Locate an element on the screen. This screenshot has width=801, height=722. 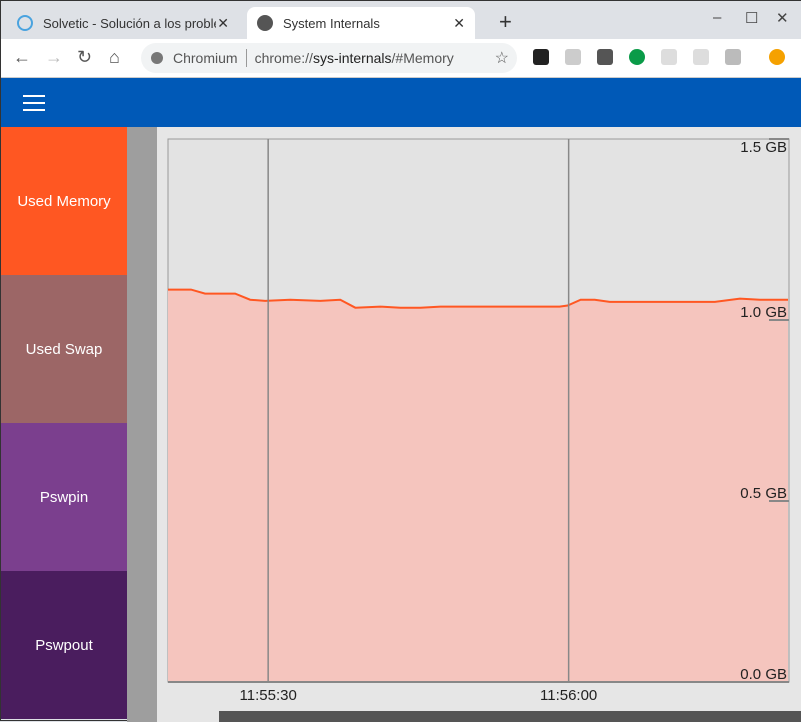
maximize-button: ☐ is located at coordinates (751, 18).